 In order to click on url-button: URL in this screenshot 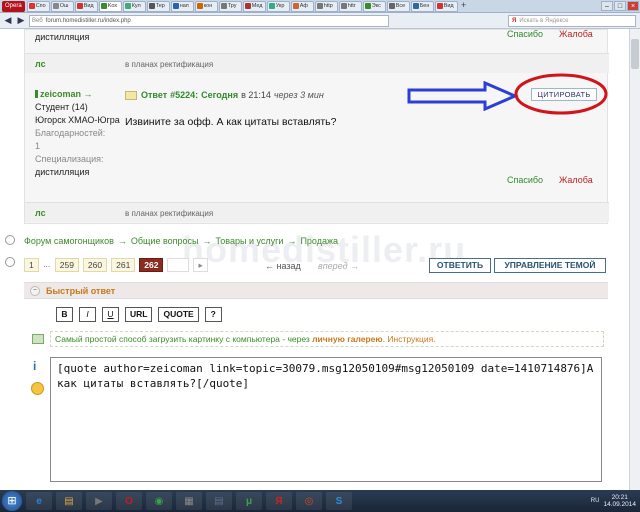, I will do `click(139, 314)`.